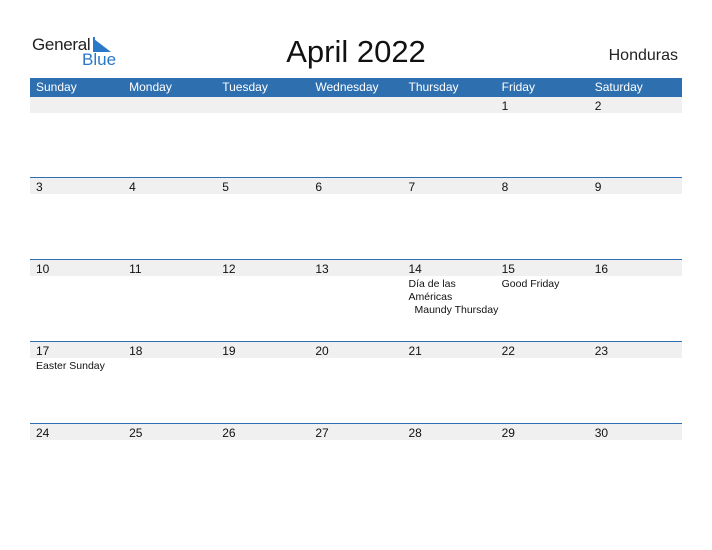 Image resolution: width=712 pixels, height=550 pixels. What do you see at coordinates (433, 87) in the screenshot?
I see `weekday-thursday: Thursday` at bounding box center [433, 87].